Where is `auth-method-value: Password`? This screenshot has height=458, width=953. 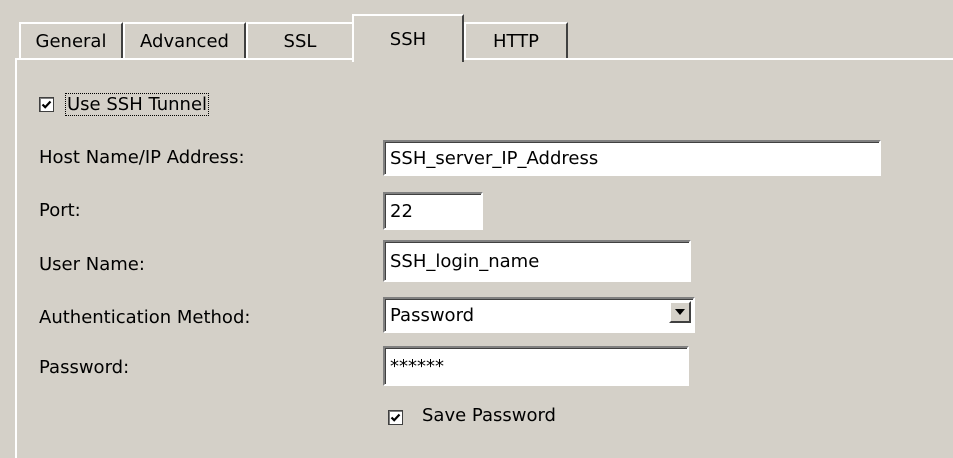
auth-method-value: Password is located at coordinates (432, 315).